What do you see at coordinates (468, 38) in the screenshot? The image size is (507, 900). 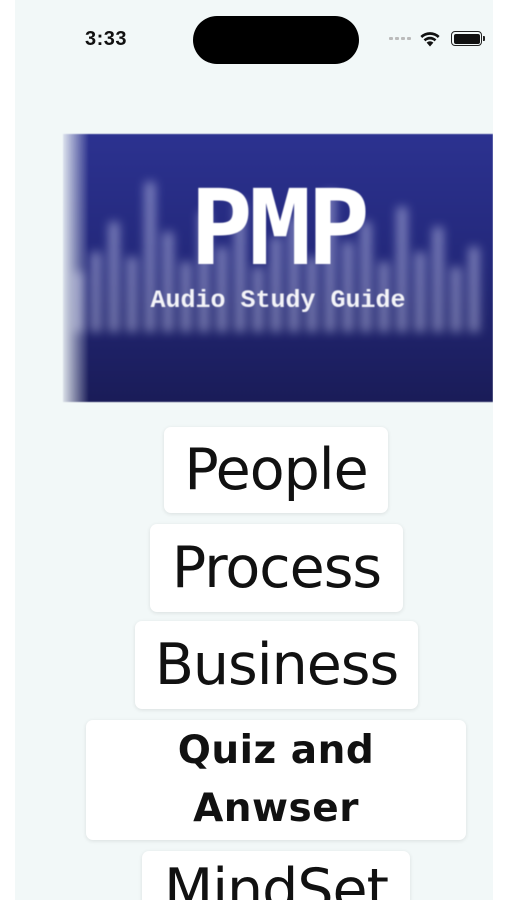 I see `battery-icon` at bounding box center [468, 38].